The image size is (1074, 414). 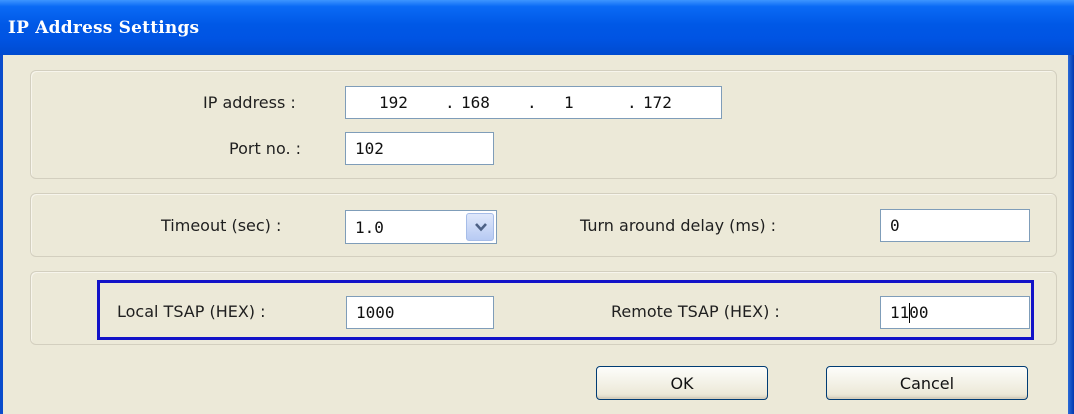 I want to click on title-bar: IP Address Settings, so click(x=537, y=27).